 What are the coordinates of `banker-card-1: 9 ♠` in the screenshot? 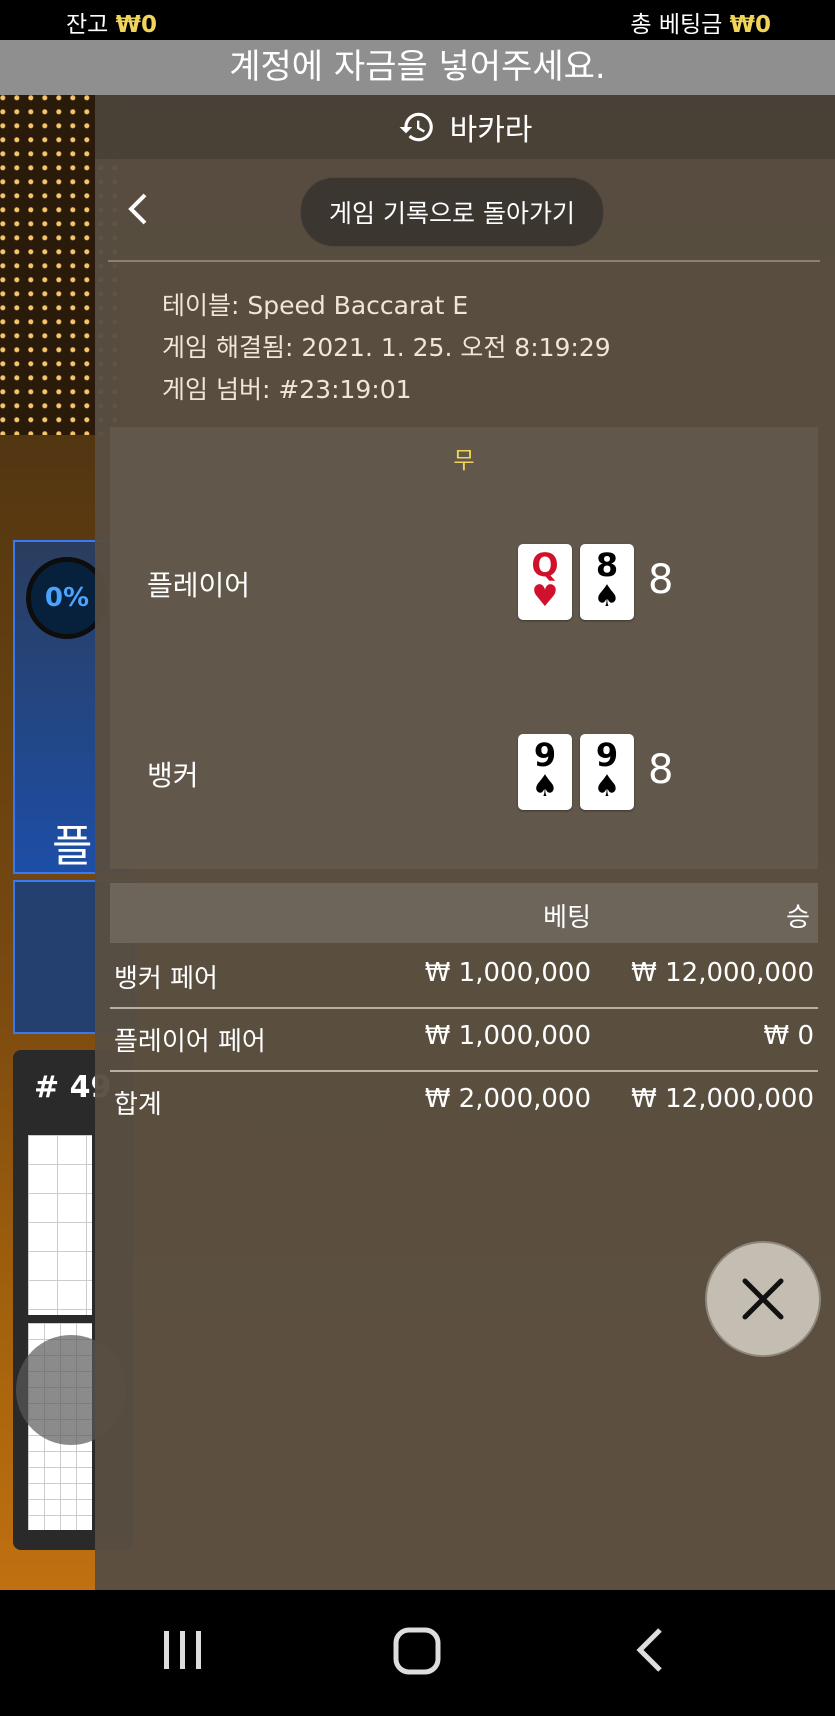 It's located at (545, 772).